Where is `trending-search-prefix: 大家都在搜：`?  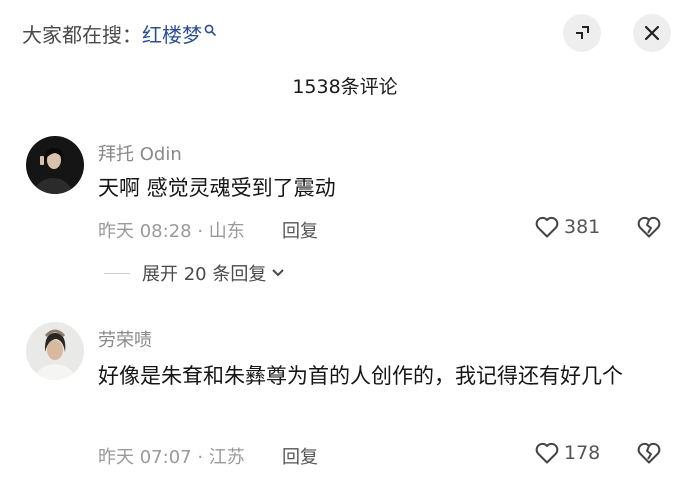 trending-search-prefix: 大家都在搜： is located at coordinates (82, 35).